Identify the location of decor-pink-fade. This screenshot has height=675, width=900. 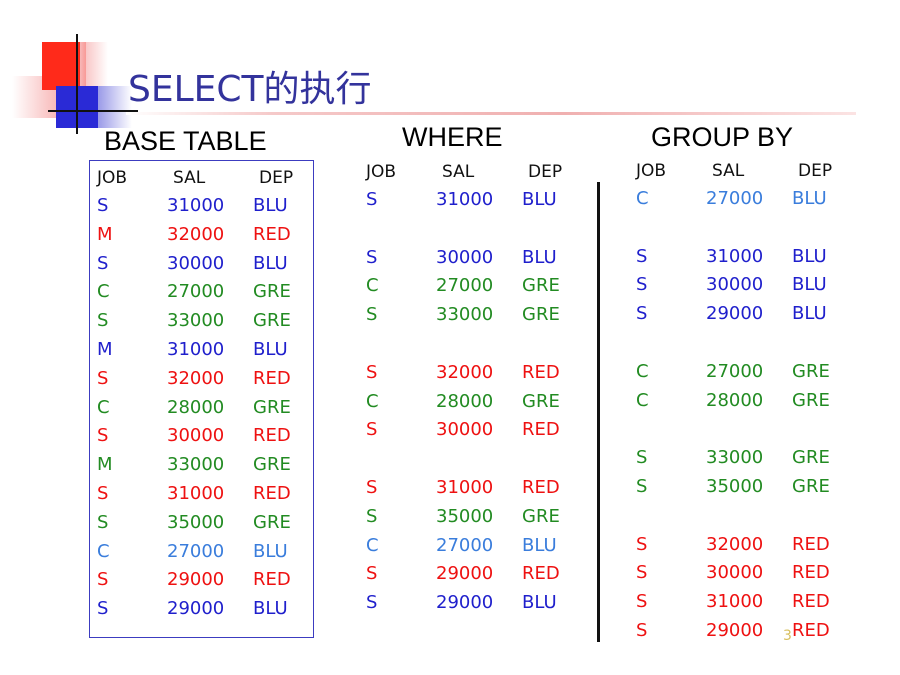
(94, 64).